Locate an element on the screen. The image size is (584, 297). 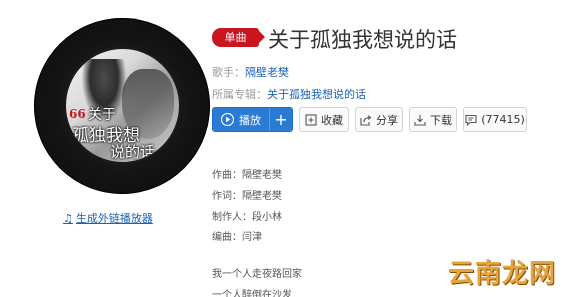
comment-count: (77415) is located at coordinates (503, 119).